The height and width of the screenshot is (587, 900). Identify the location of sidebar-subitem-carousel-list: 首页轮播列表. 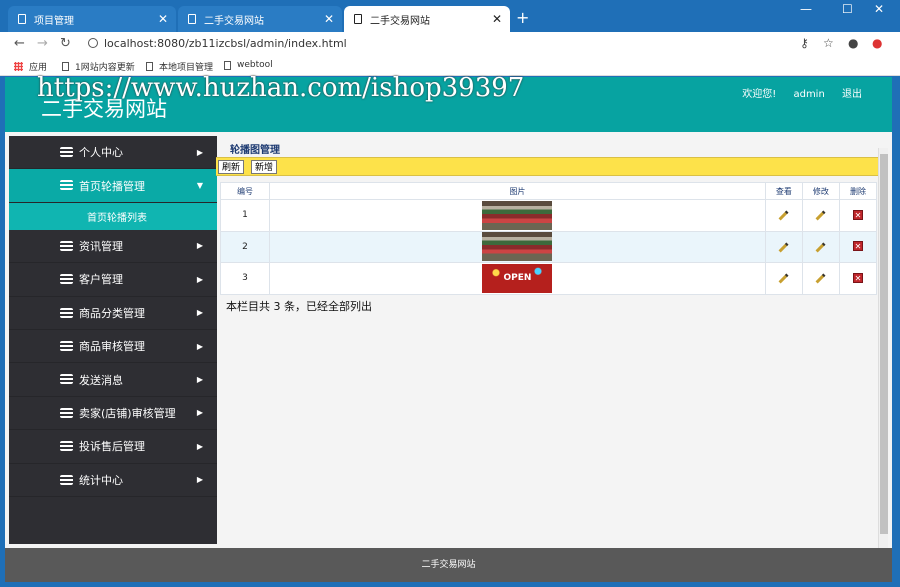
(113, 216).